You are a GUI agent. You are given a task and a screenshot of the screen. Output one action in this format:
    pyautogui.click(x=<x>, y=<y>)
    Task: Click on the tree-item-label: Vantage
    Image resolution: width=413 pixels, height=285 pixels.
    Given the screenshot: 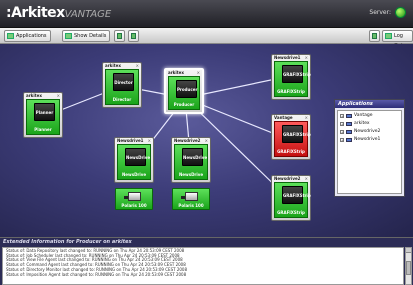 What is the action you would take?
    pyautogui.click(x=363, y=115)
    